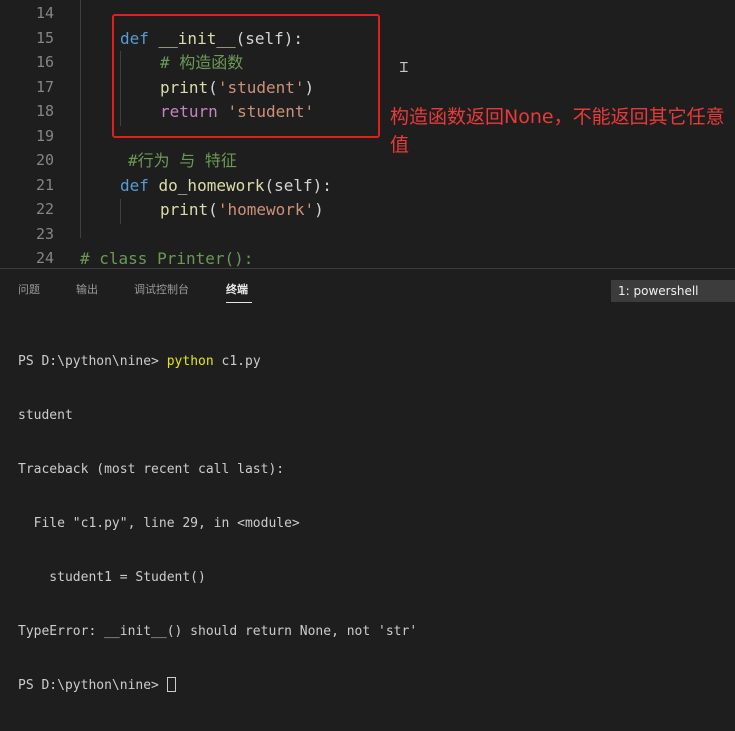  I want to click on line-number: 15, so click(44, 37).